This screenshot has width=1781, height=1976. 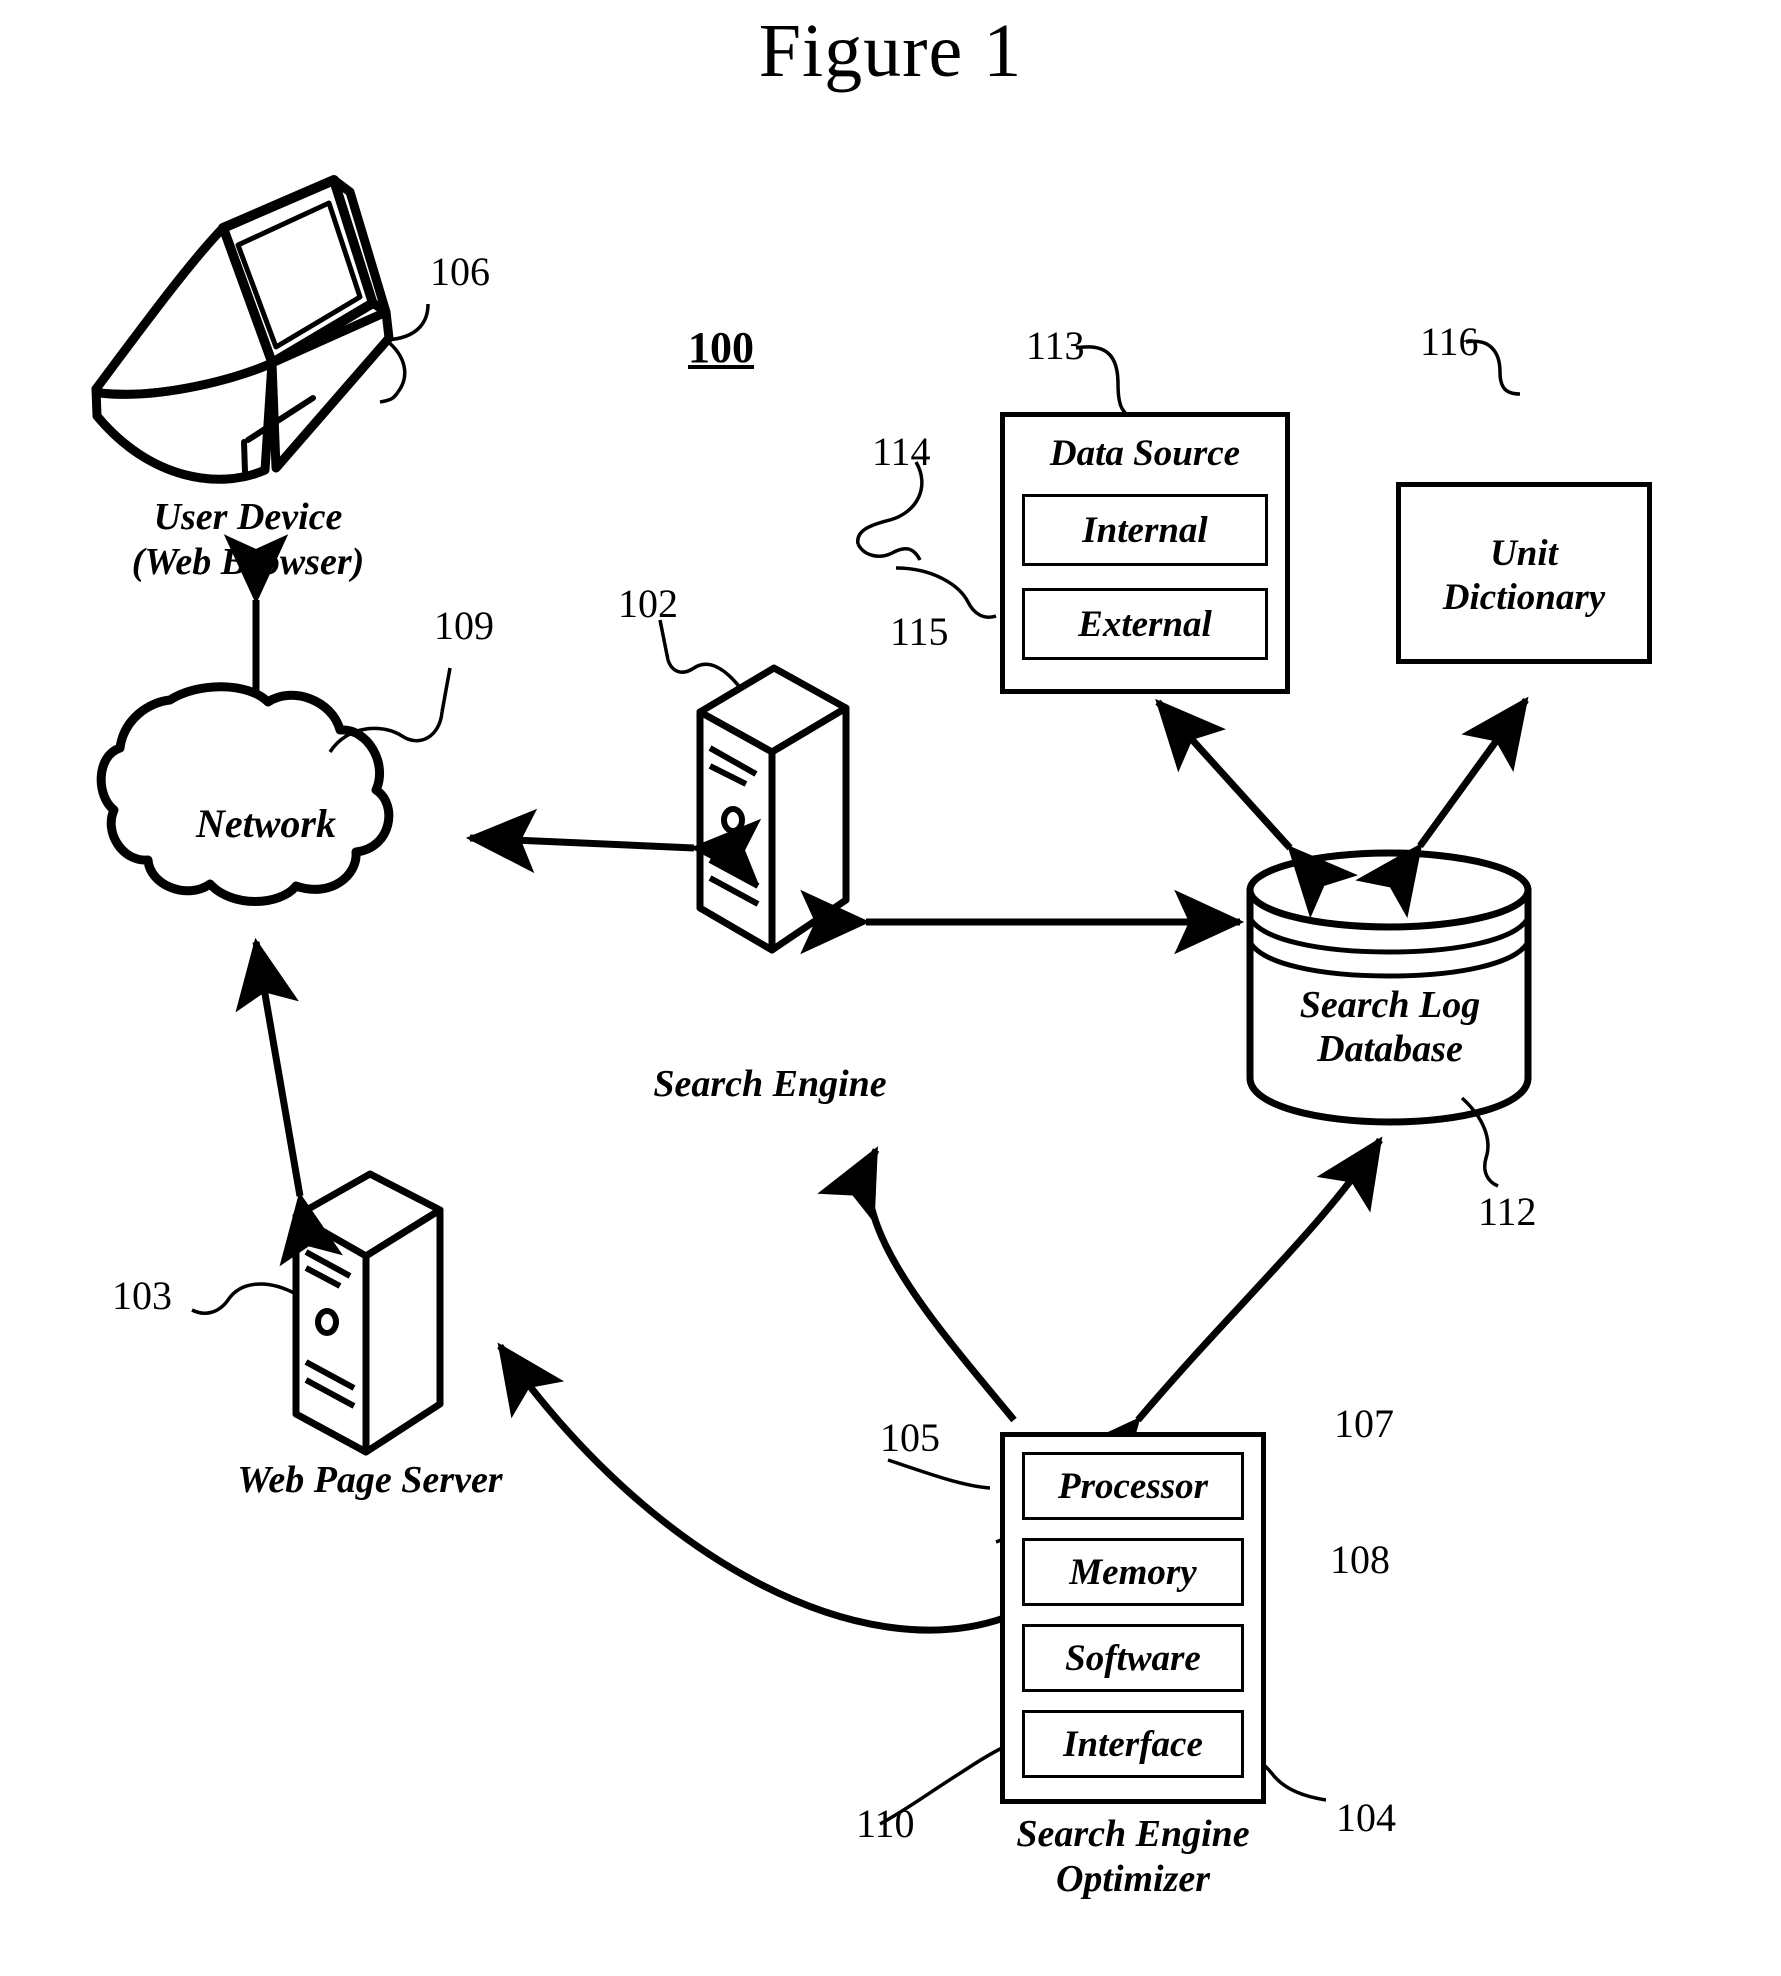 I want to click on optimizer-memory-box: Memory, so click(x=1133, y=1572).